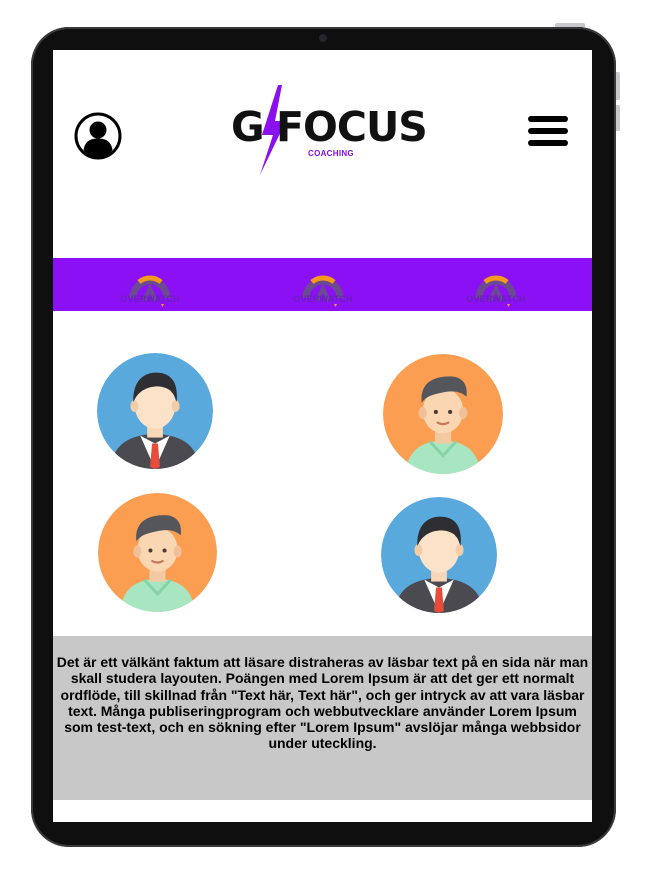 The height and width of the screenshot is (872, 647). What do you see at coordinates (618, 86) in the screenshot?
I see `tablet-volume-up-button` at bounding box center [618, 86].